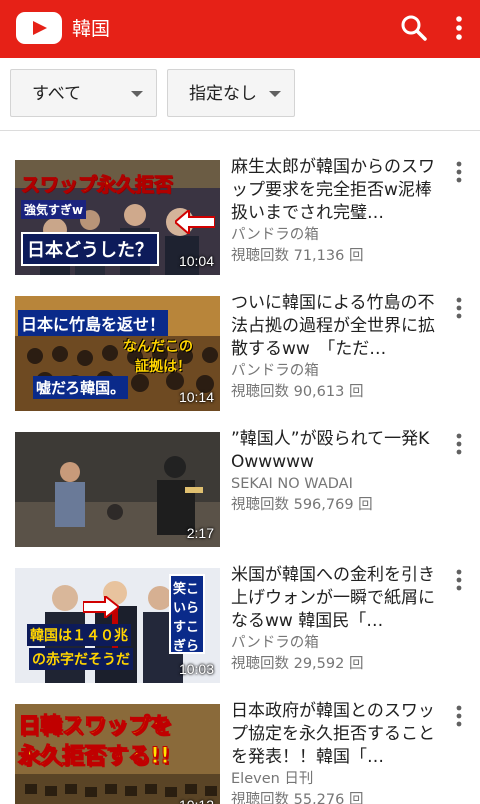  Describe the element at coordinates (297, 256) in the screenshot. I see `view-count: 視聴回数 71,136 回` at that location.